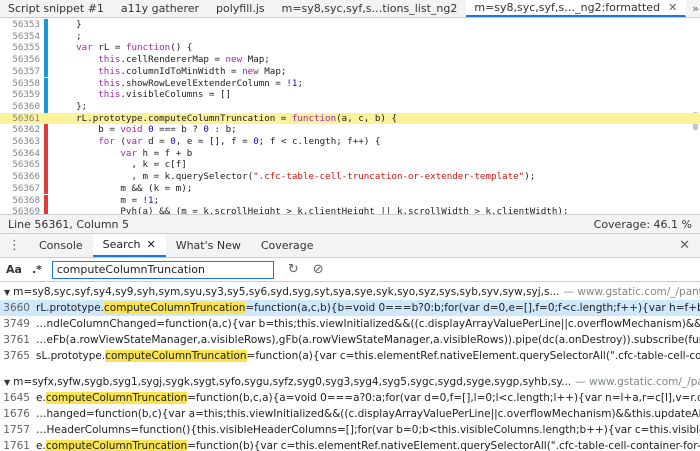 The image size is (700, 451). Describe the element at coordinates (350, 95) in the screenshot. I see `code-line: 56359 this.visibleColumns = []` at that location.